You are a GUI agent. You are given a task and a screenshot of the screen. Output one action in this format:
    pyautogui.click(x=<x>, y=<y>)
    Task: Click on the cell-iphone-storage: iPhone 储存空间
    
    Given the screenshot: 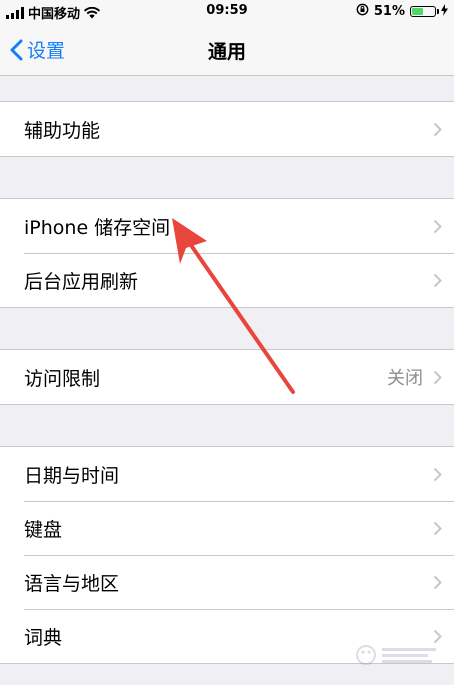 What is the action you would take?
    pyautogui.click(x=227, y=226)
    